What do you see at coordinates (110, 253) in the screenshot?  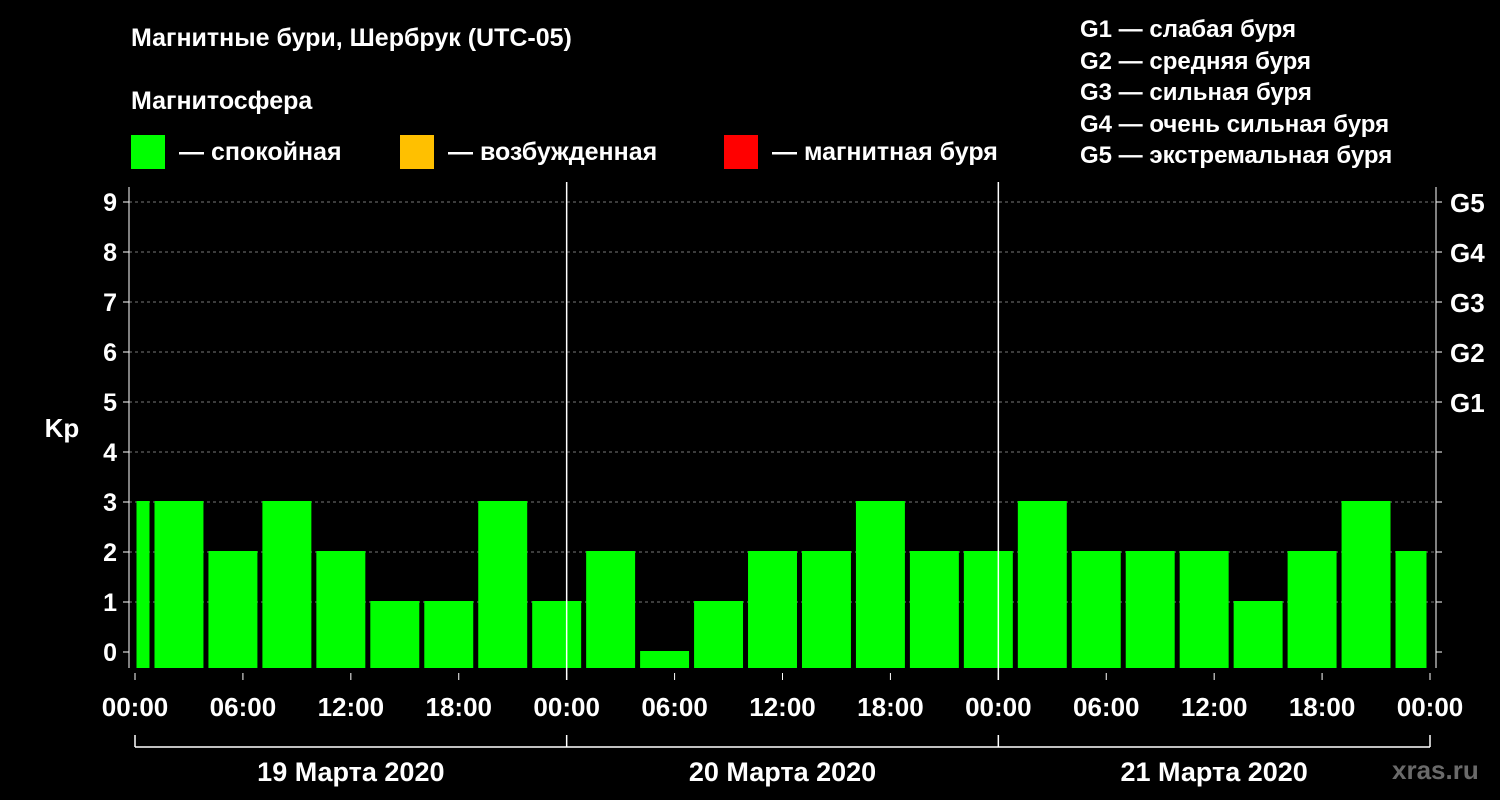 I see `y-tick-label-8: 8` at bounding box center [110, 253].